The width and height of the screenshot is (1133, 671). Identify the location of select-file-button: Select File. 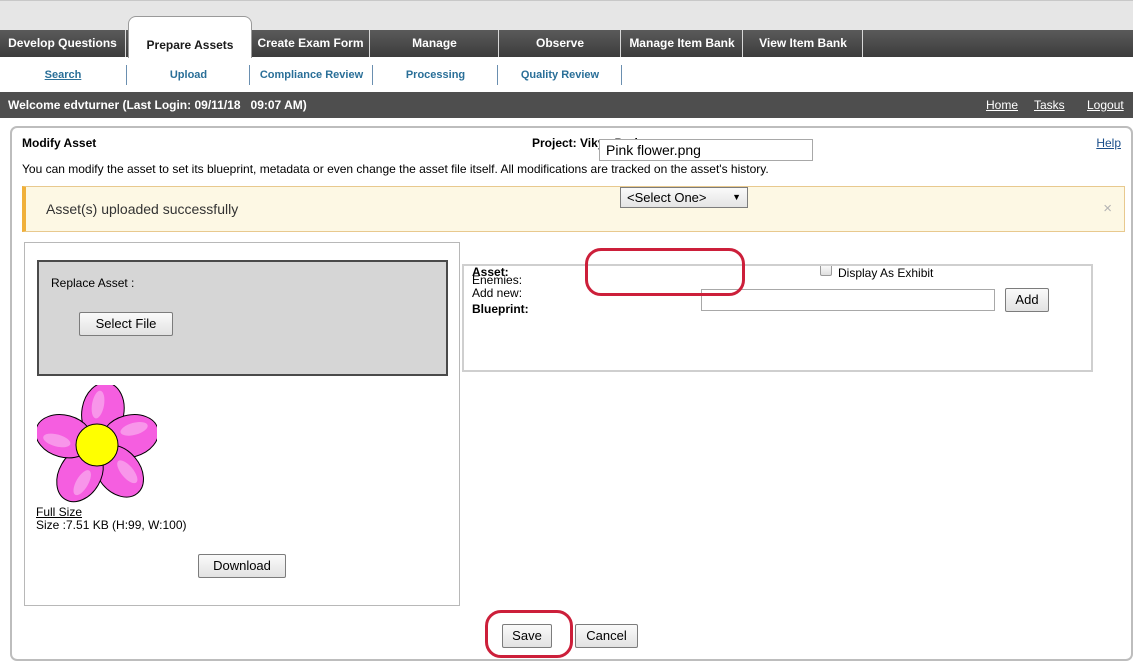
(126, 324).